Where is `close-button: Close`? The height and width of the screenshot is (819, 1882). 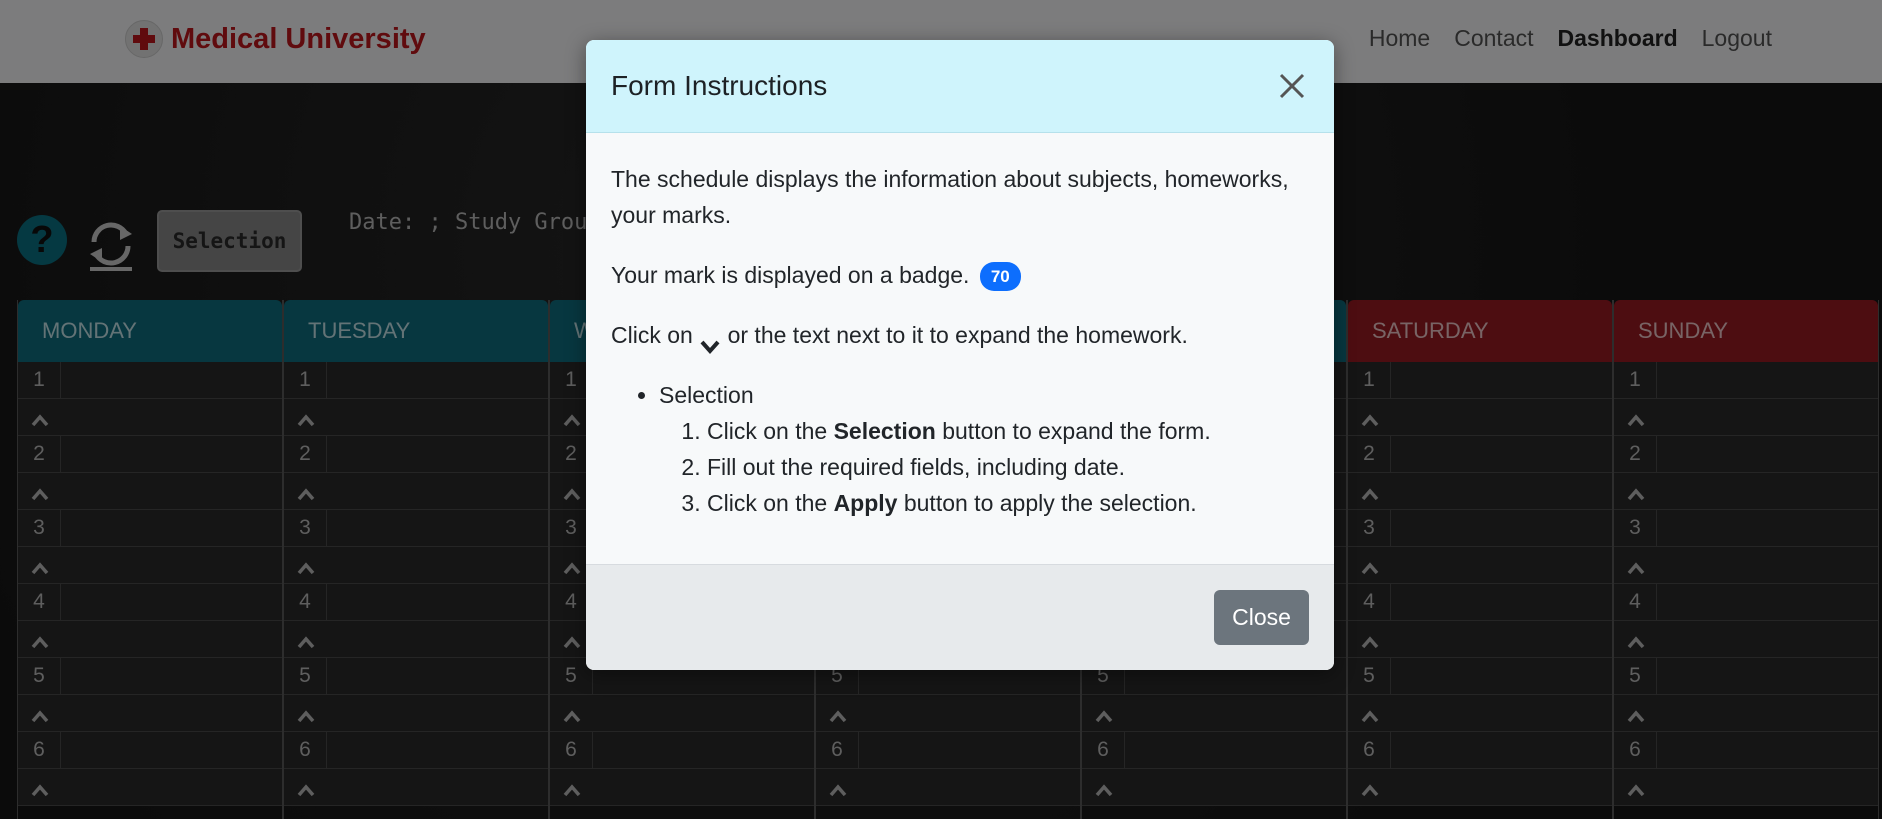
close-button: Close is located at coordinates (1261, 617).